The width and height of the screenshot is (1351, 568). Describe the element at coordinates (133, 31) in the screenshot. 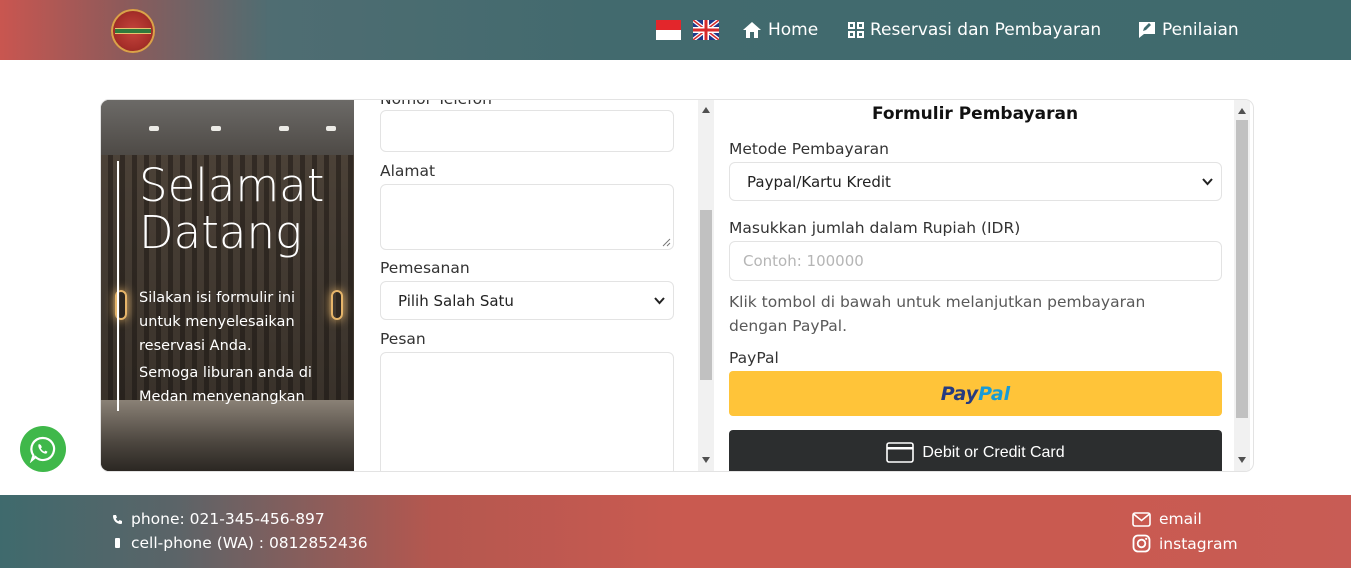

I see `site-logo` at that location.